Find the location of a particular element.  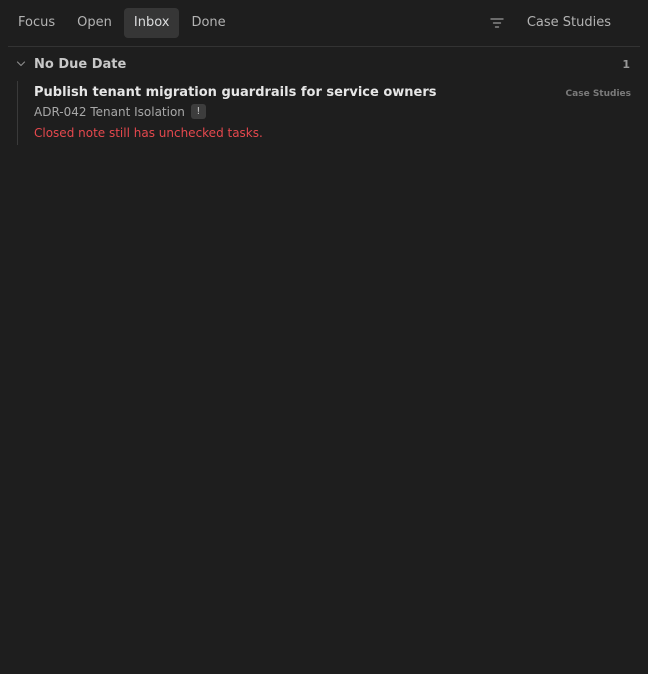

task-note-link: ADR-042 Tenant Isolation is located at coordinates (109, 112).